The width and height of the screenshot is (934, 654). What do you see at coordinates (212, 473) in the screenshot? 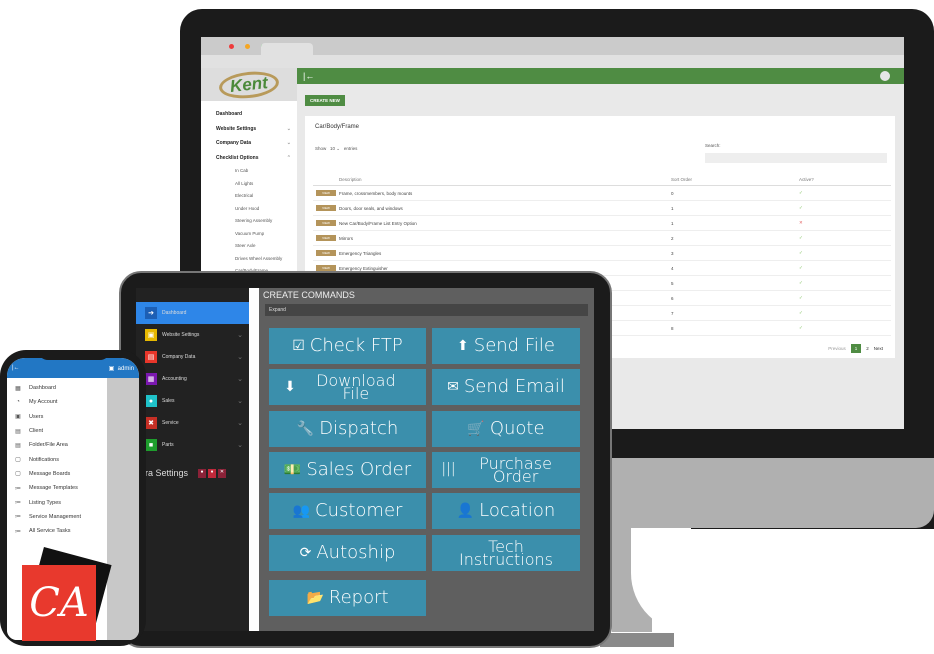
I see `person-icon: ♦` at bounding box center [212, 473].